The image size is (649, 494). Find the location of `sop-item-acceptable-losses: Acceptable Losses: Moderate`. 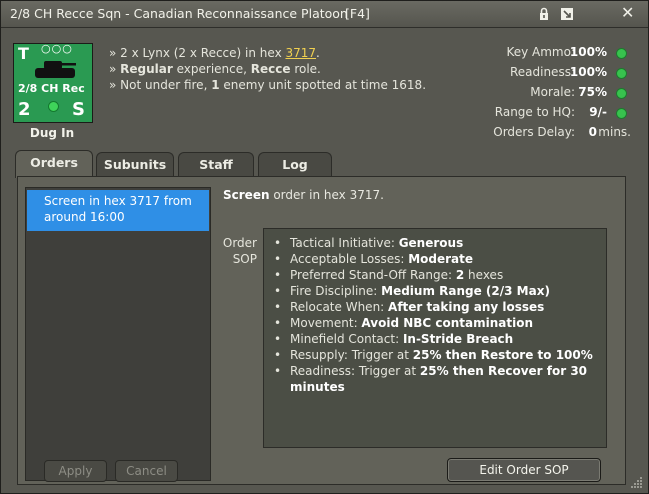

sop-item-acceptable-losses: Acceptable Losses: Moderate is located at coordinates (435, 259).